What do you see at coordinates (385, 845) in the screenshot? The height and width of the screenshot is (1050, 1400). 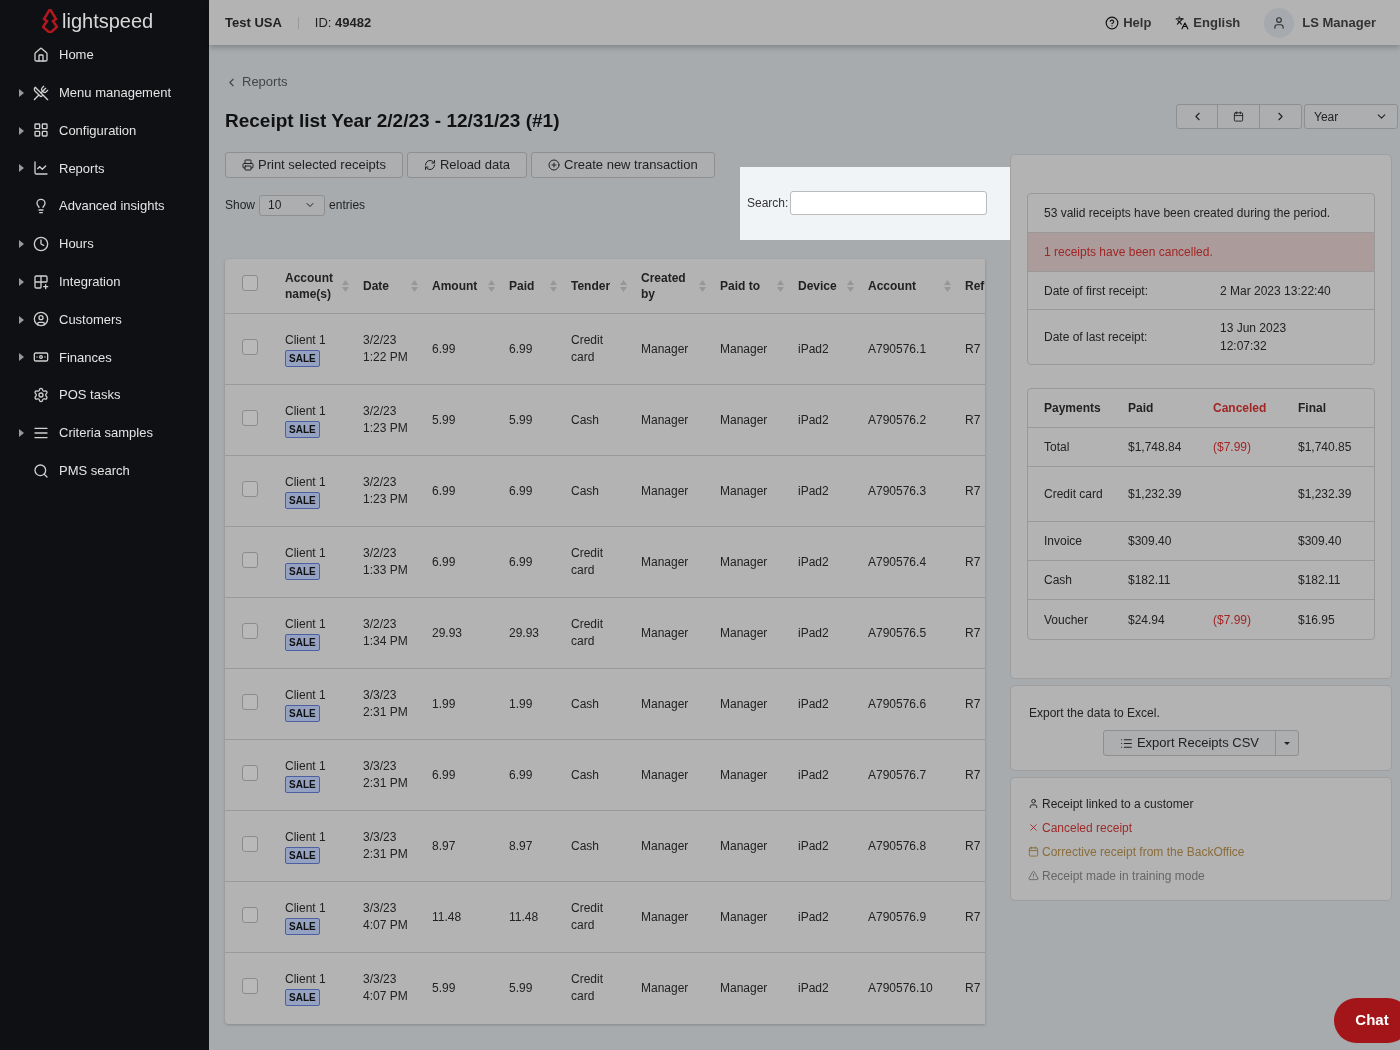 I see `table-cell: 3/3/23 2:31 PM` at bounding box center [385, 845].